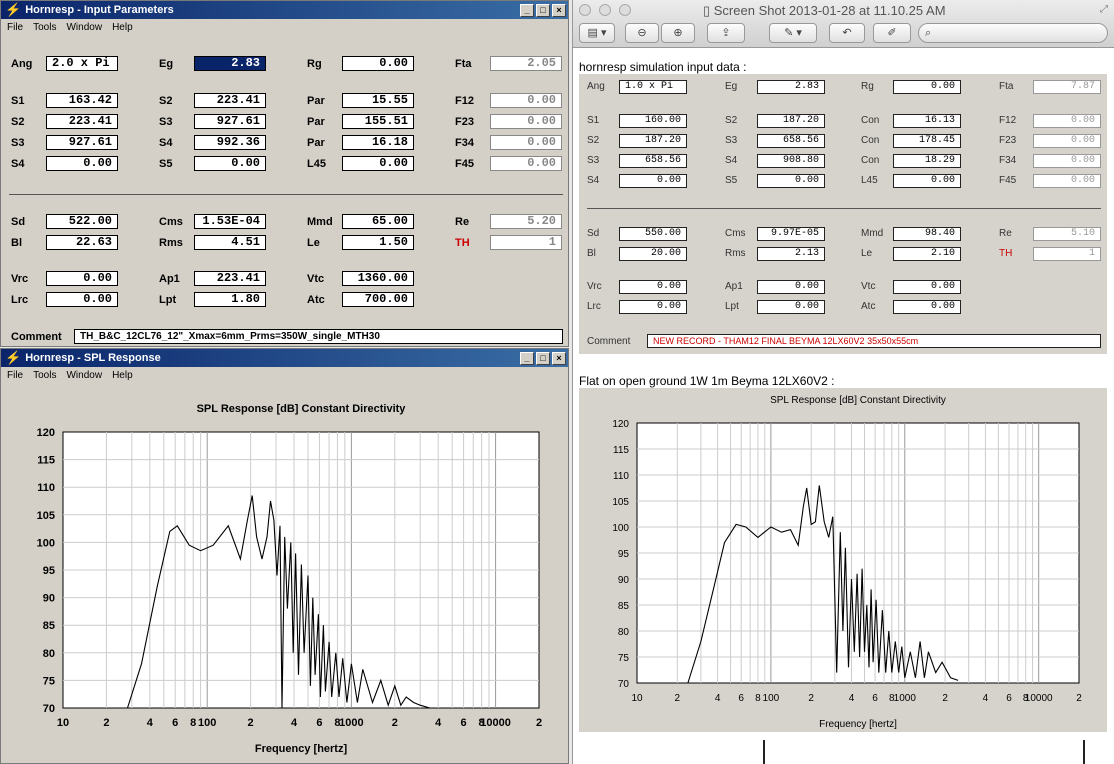 The image size is (1114, 764). Describe the element at coordinates (82, 63) in the screenshot. I see `field-ang: 2.0 x Pi` at that location.